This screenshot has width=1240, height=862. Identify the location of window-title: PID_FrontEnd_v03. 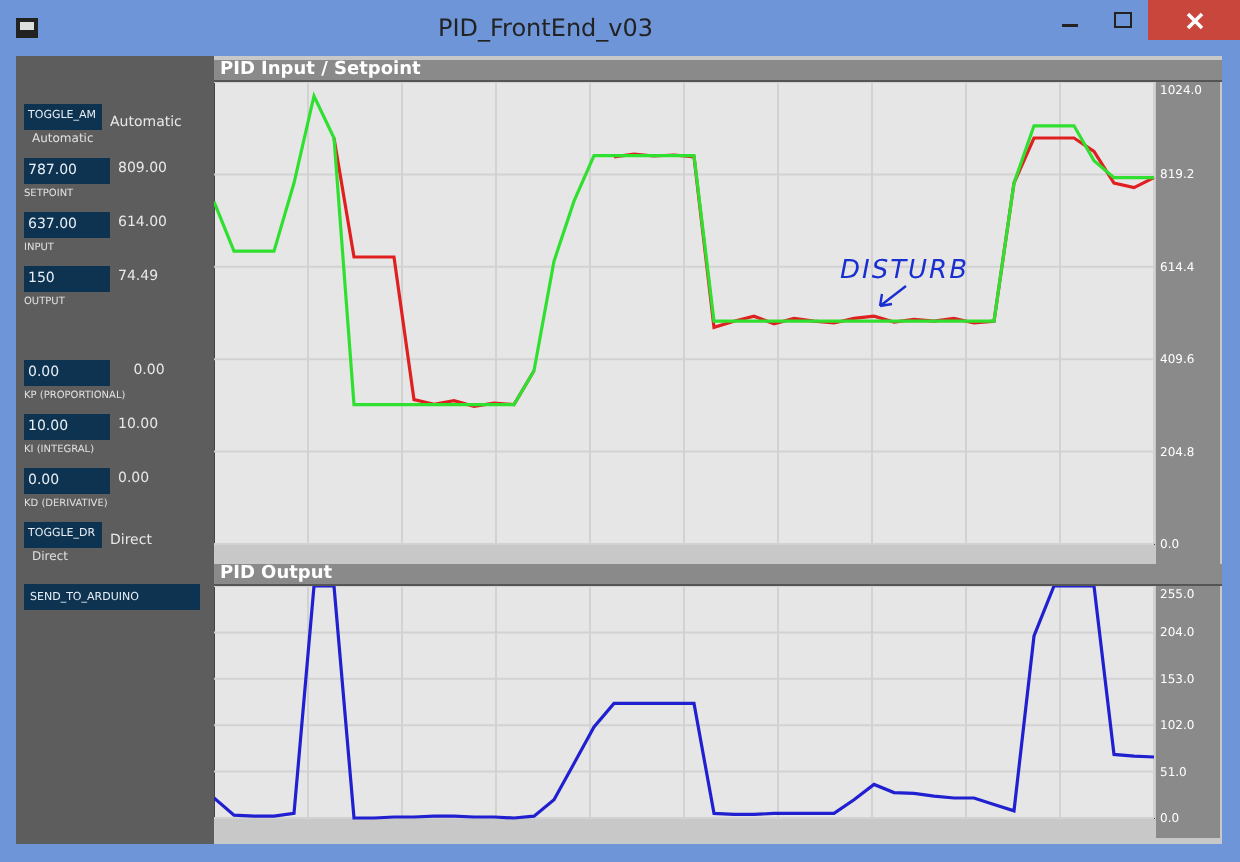
(546, 28).